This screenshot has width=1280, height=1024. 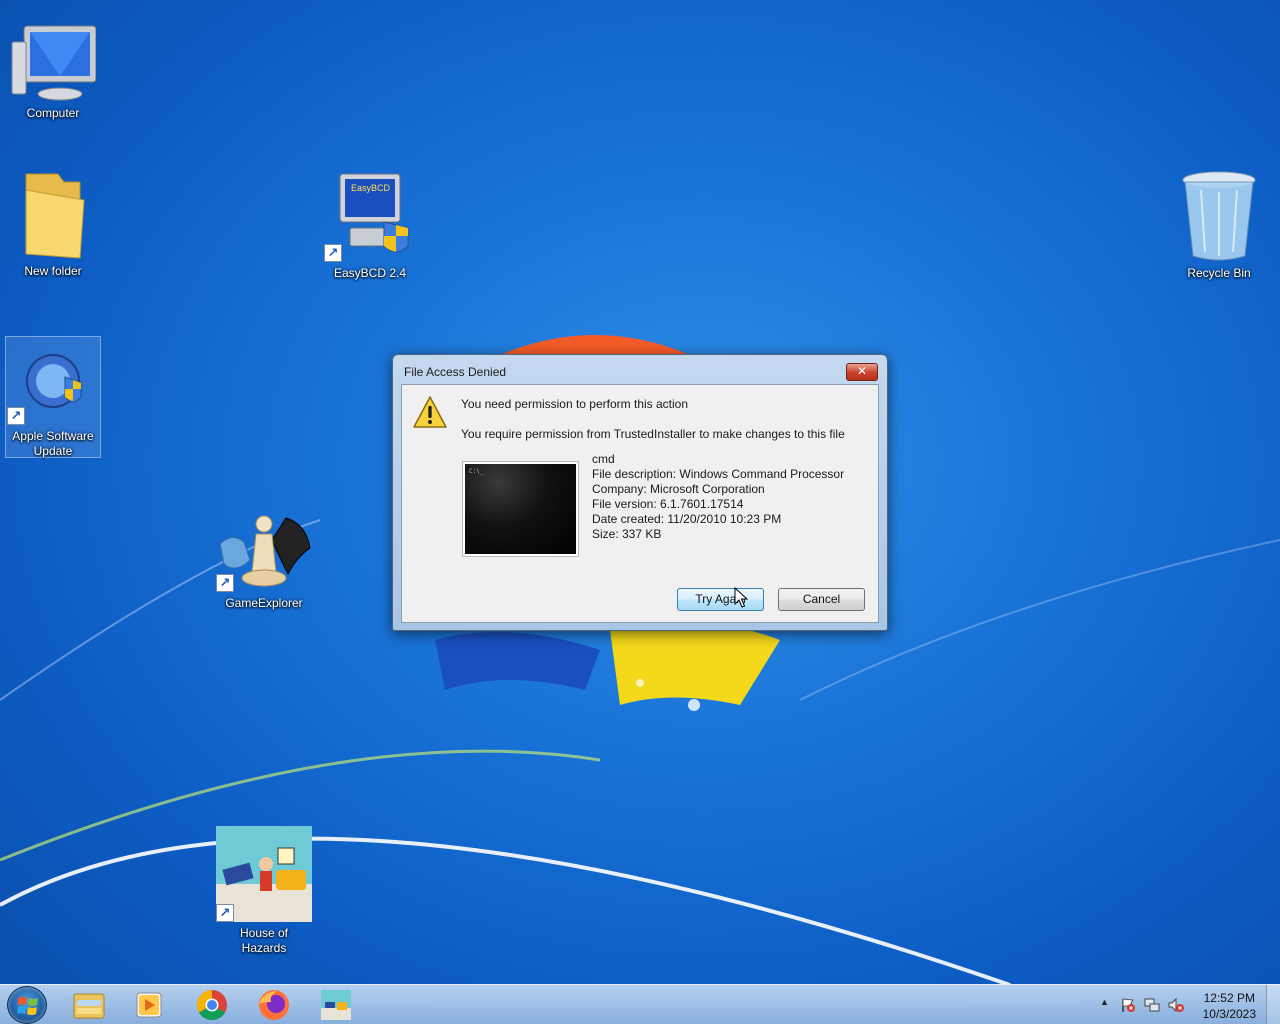 I want to click on taskbar-firefox, so click(x=274, y=1005).